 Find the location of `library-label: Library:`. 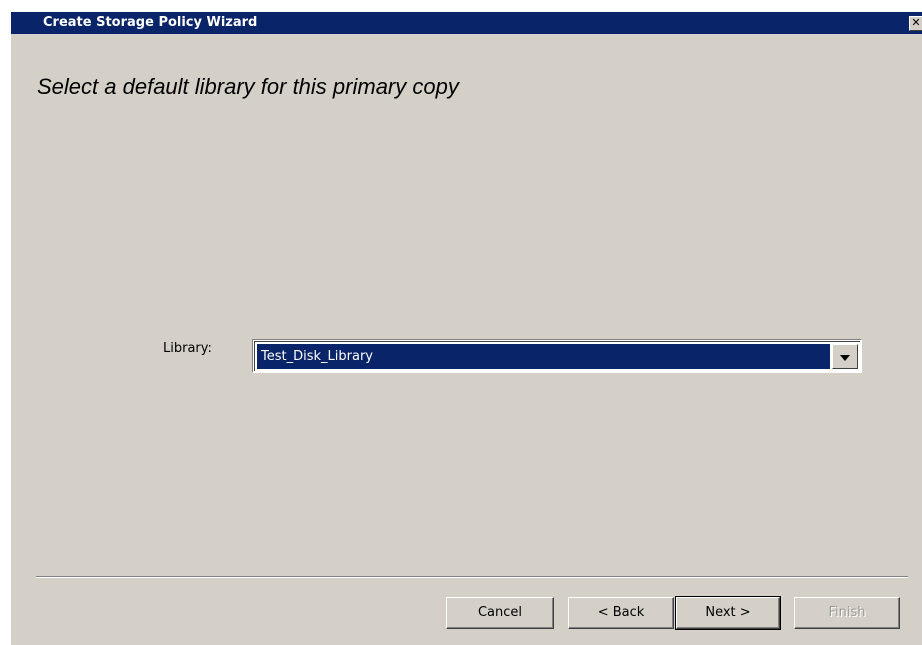

library-label: Library: is located at coordinates (187, 348).